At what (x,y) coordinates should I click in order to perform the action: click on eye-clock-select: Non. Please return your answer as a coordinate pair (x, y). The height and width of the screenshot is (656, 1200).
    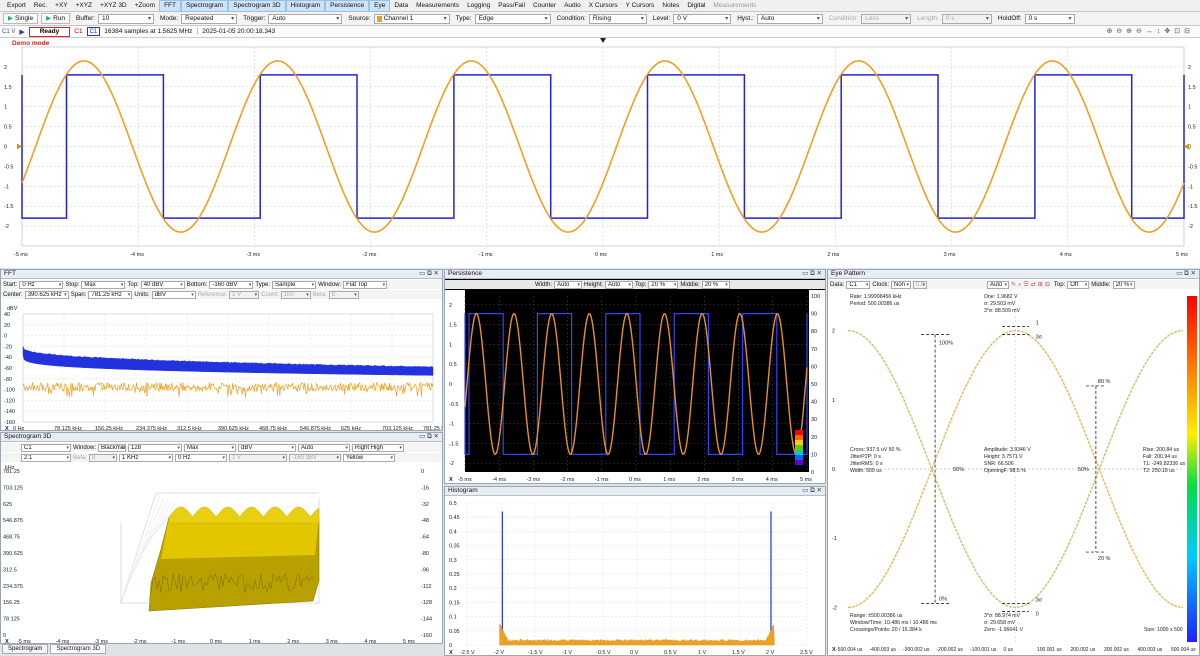
    Looking at the image, I should click on (901, 285).